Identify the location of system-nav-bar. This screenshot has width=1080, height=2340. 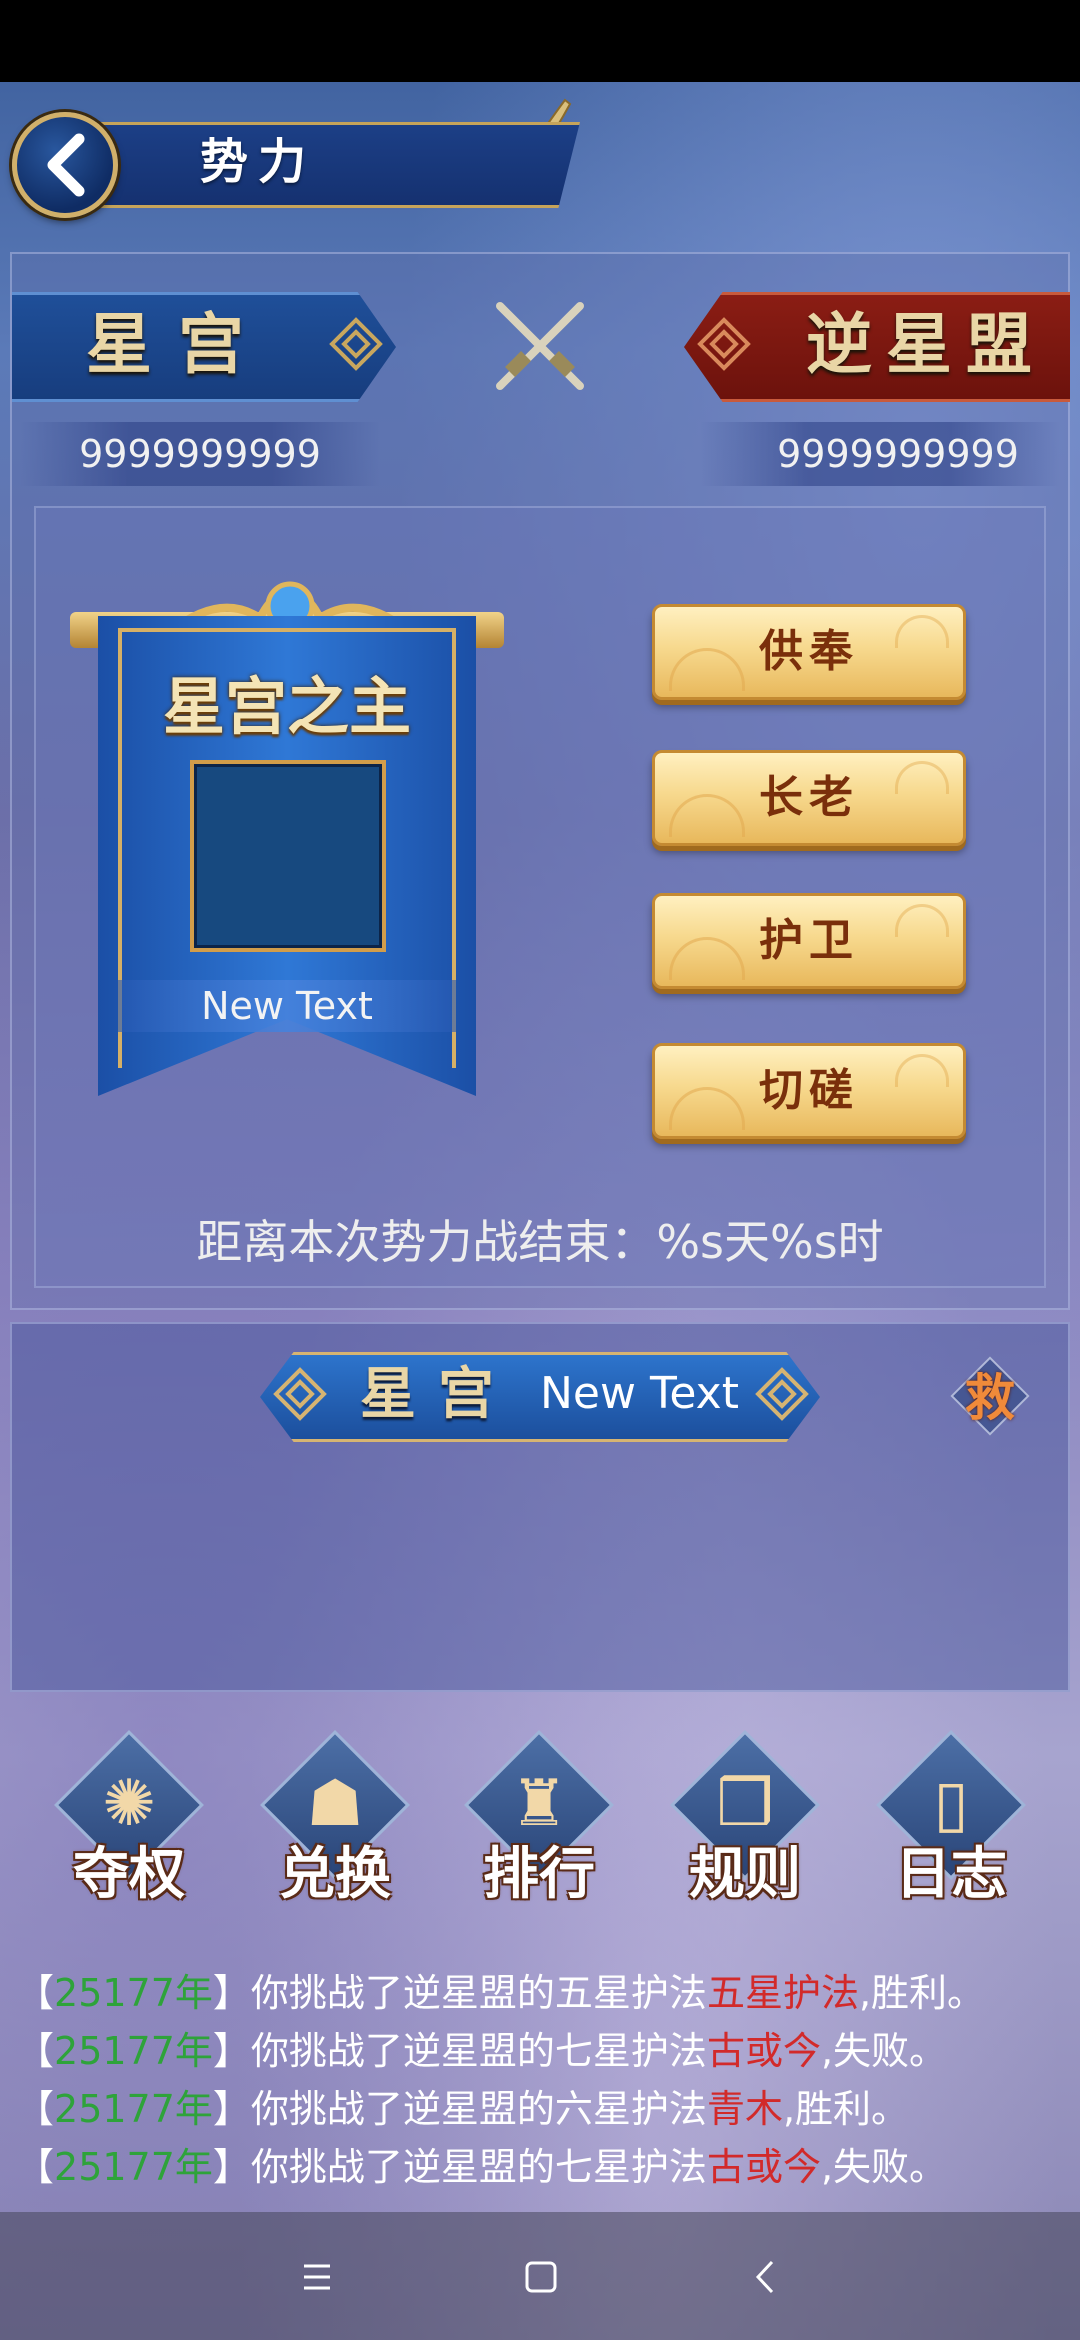
(540, 2276).